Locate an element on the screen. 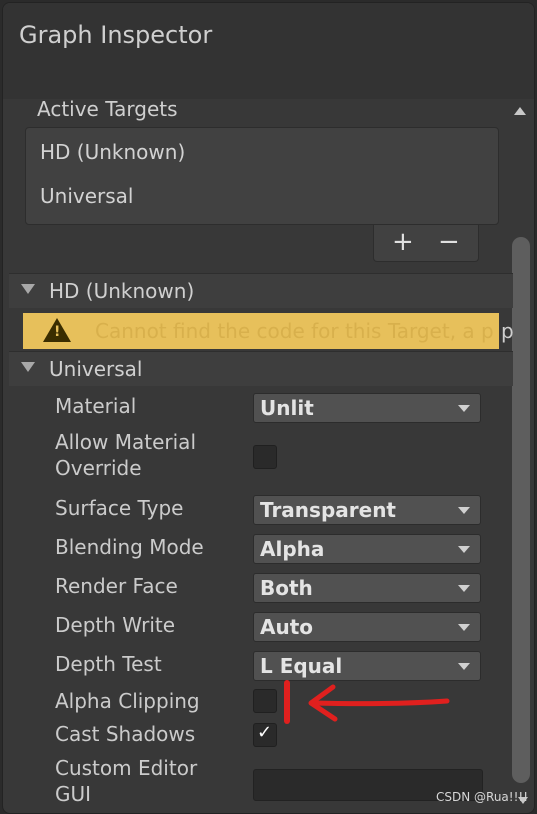 The width and height of the screenshot is (537, 814). active-targets-list: HD (Unknown) Universal is located at coordinates (262, 176).